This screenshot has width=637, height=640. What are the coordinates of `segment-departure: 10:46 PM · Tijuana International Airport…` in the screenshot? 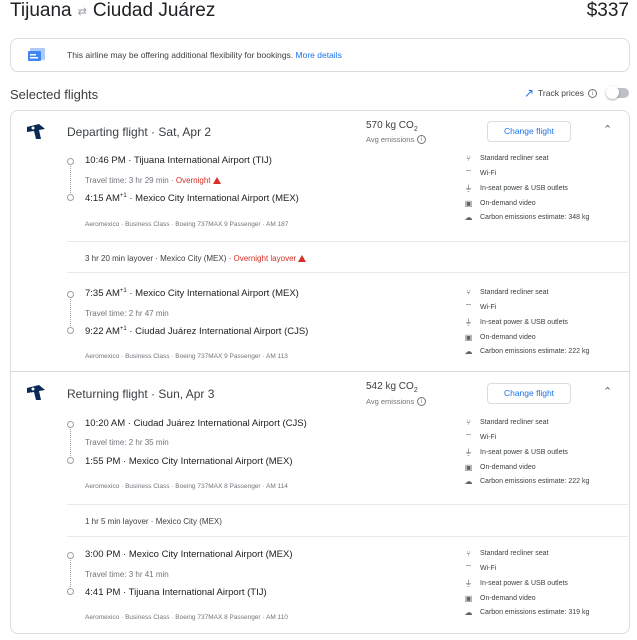 It's located at (178, 160).